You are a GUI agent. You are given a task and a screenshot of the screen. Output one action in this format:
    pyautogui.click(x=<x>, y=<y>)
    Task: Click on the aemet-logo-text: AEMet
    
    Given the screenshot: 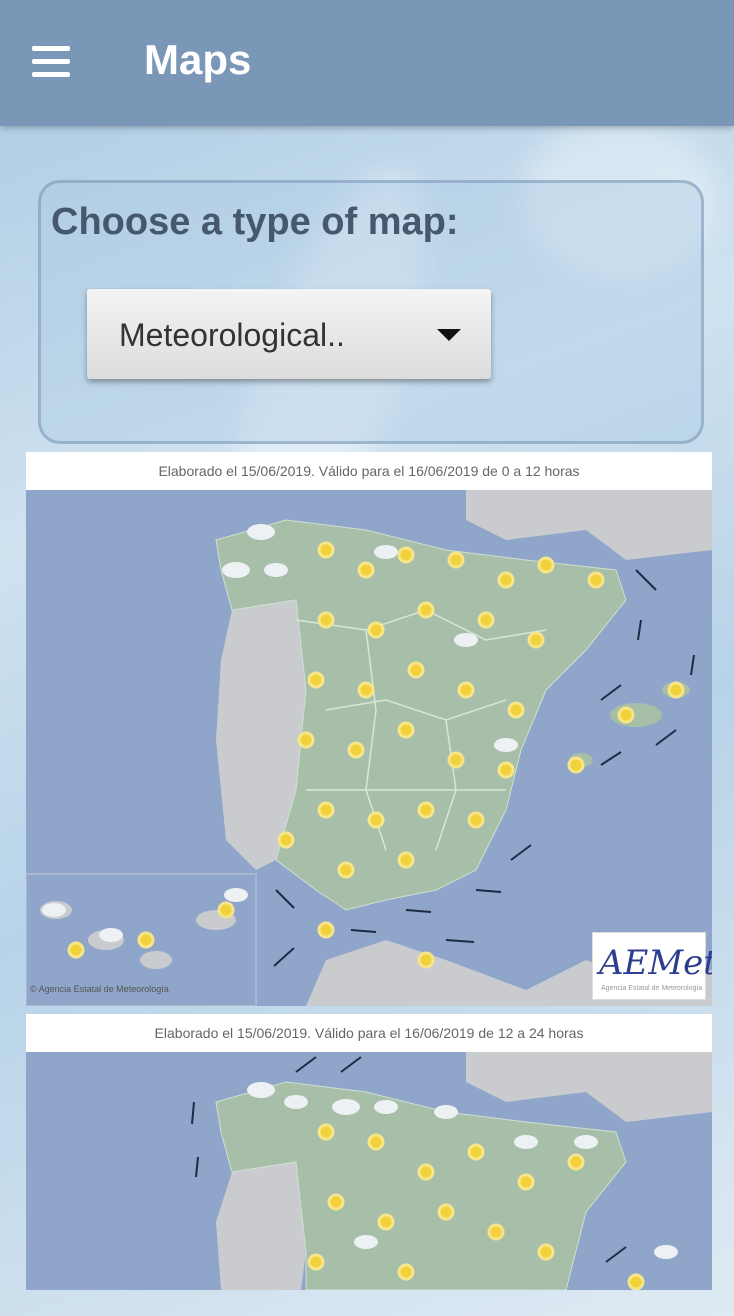 What is the action you would take?
    pyautogui.click(x=655, y=963)
    